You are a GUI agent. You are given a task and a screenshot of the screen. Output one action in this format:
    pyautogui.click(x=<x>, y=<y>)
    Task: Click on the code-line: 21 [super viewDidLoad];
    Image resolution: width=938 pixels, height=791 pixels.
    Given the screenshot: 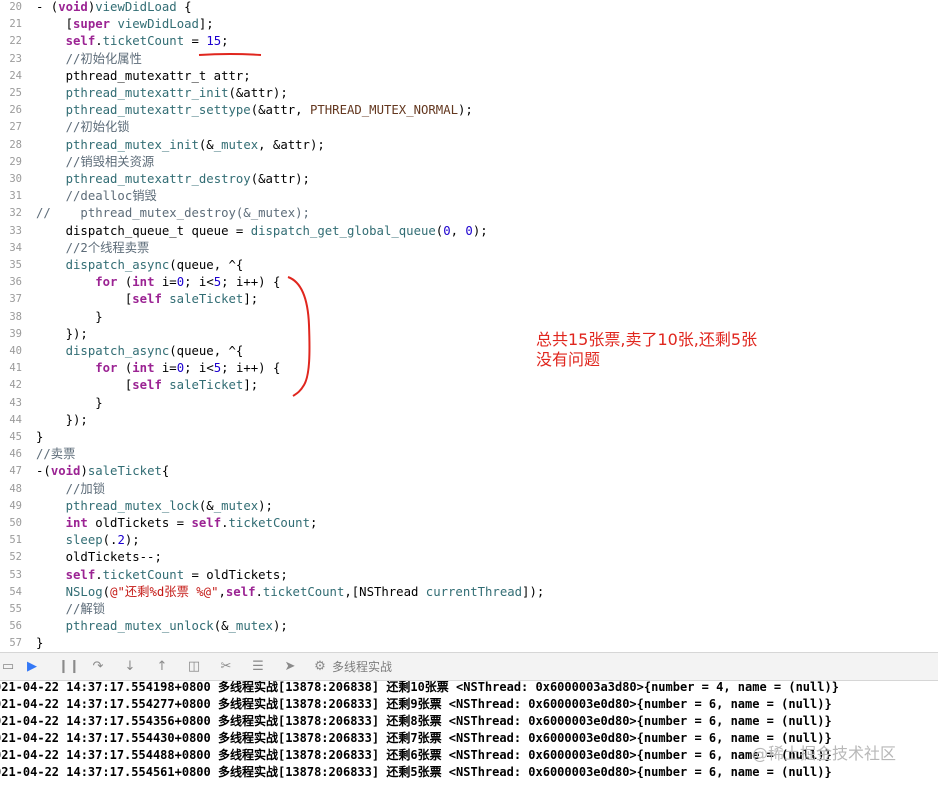 What is the action you would take?
    pyautogui.click(x=469, y=24)
    